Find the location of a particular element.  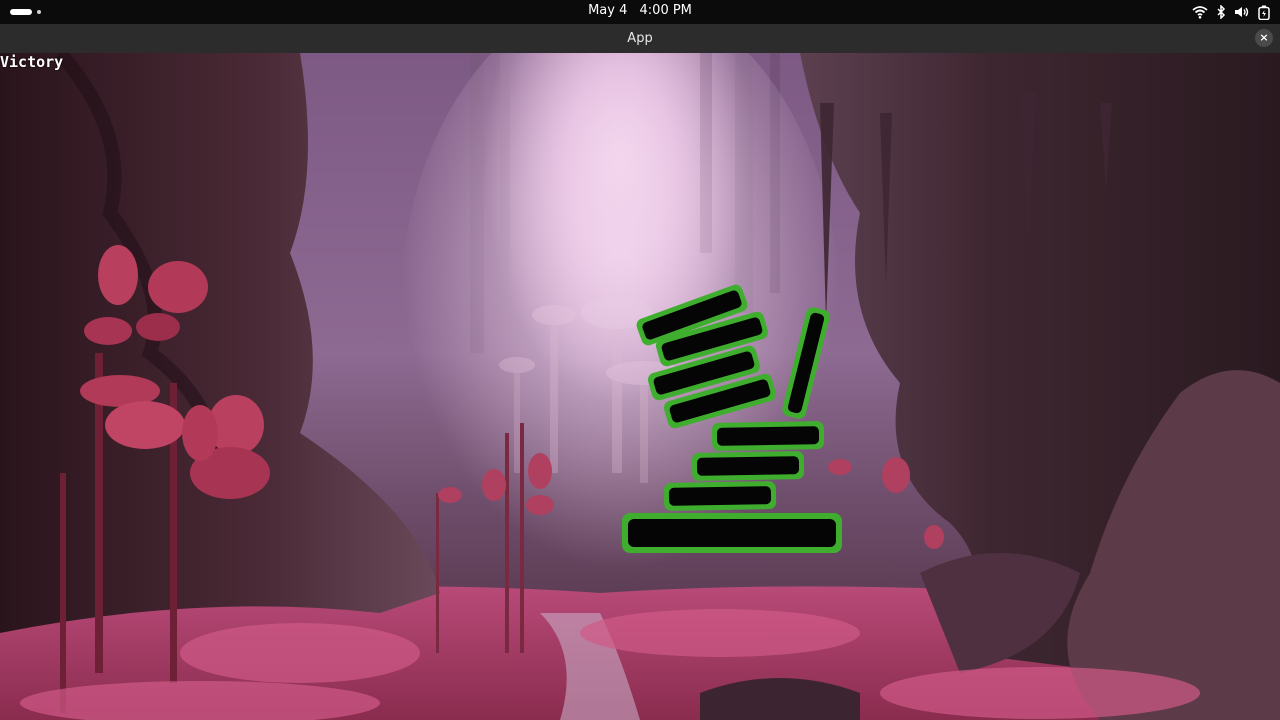

volume-icon is located at coordinates (1242, 12).